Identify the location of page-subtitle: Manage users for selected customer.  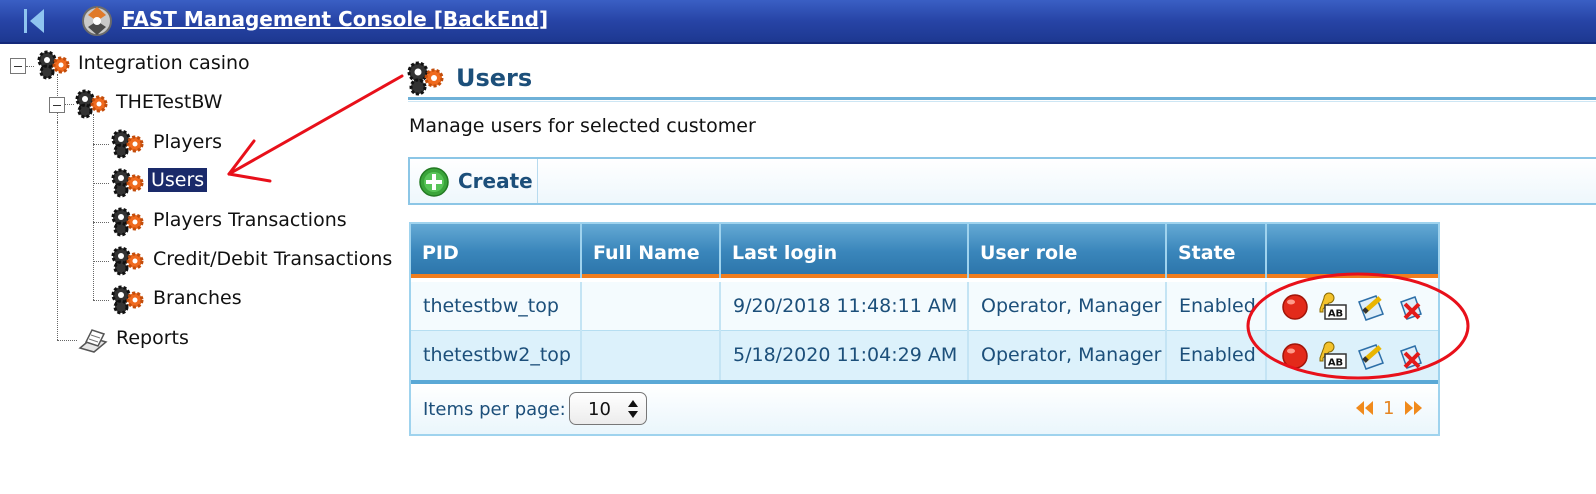
(582, 126).